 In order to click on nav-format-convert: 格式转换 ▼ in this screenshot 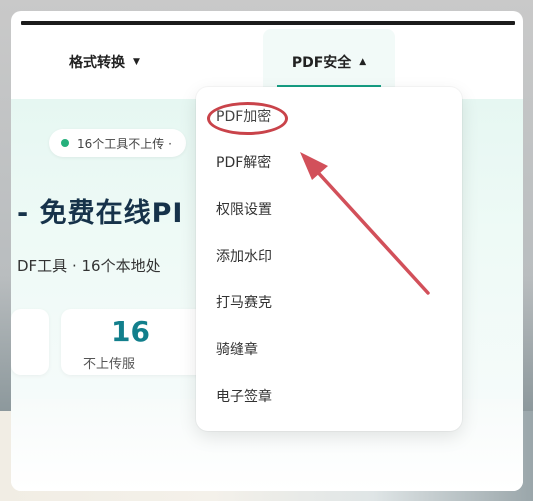, I will do `click(104, 62)`.